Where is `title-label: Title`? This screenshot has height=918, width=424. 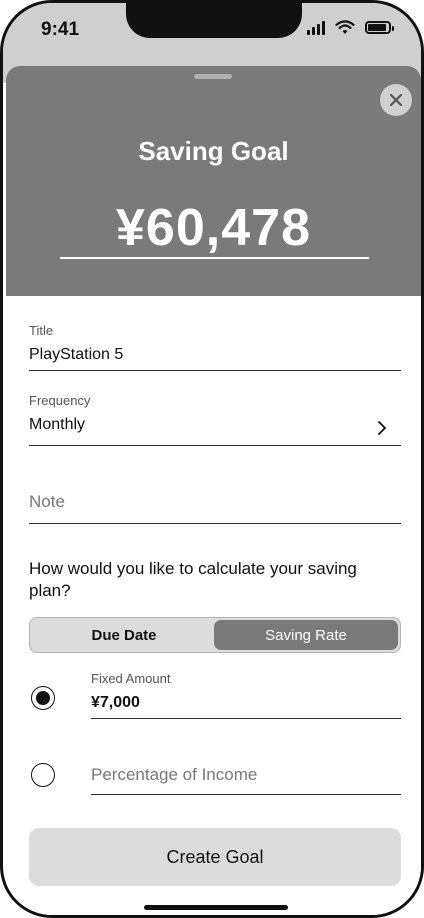
title-label: Title is located at coordinates (41, 330).